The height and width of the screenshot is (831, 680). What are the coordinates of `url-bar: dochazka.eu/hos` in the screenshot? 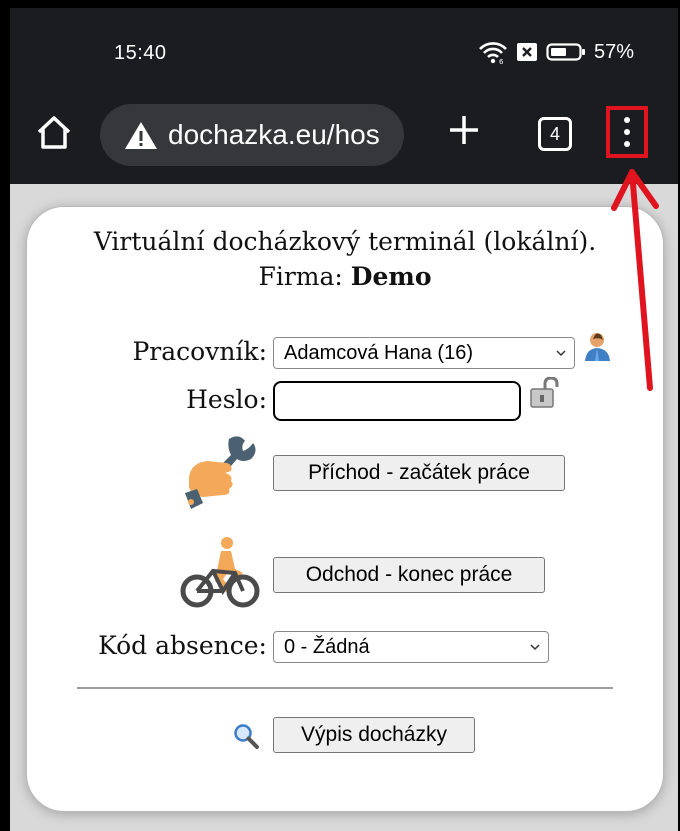 It's located at (252, 135).